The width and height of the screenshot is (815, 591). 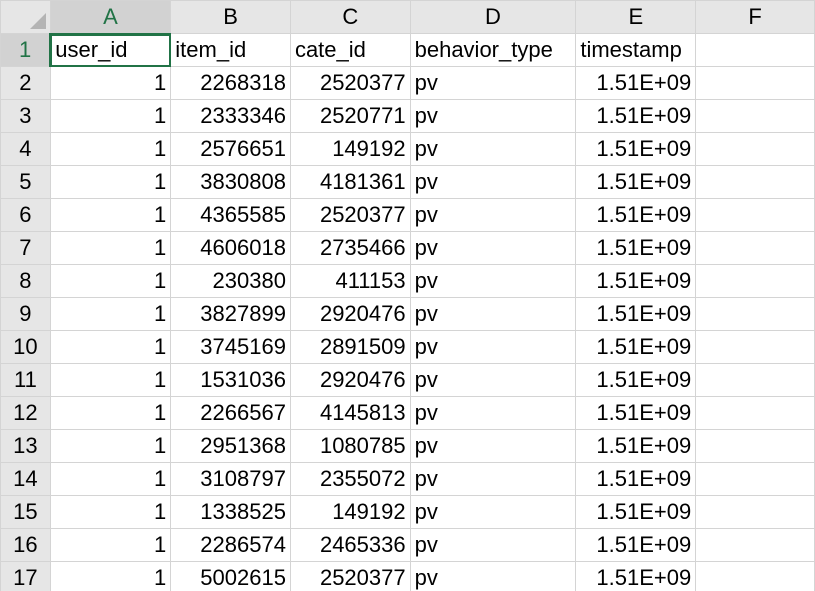 I want to click on cell-C3: 2520771, so click(x=350, y=116).